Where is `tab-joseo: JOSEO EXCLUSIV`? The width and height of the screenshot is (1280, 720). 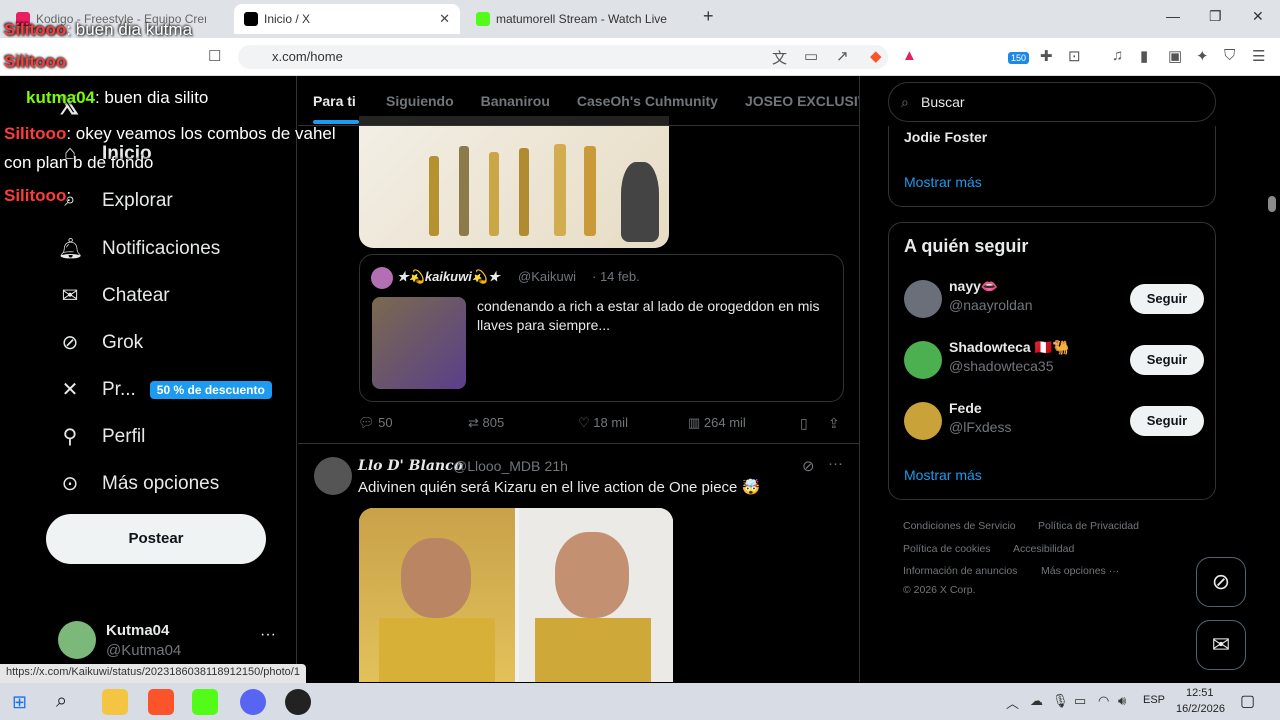
tab-joseo: JOSEO EXCLUSIV is located at coordinates (794, 100).